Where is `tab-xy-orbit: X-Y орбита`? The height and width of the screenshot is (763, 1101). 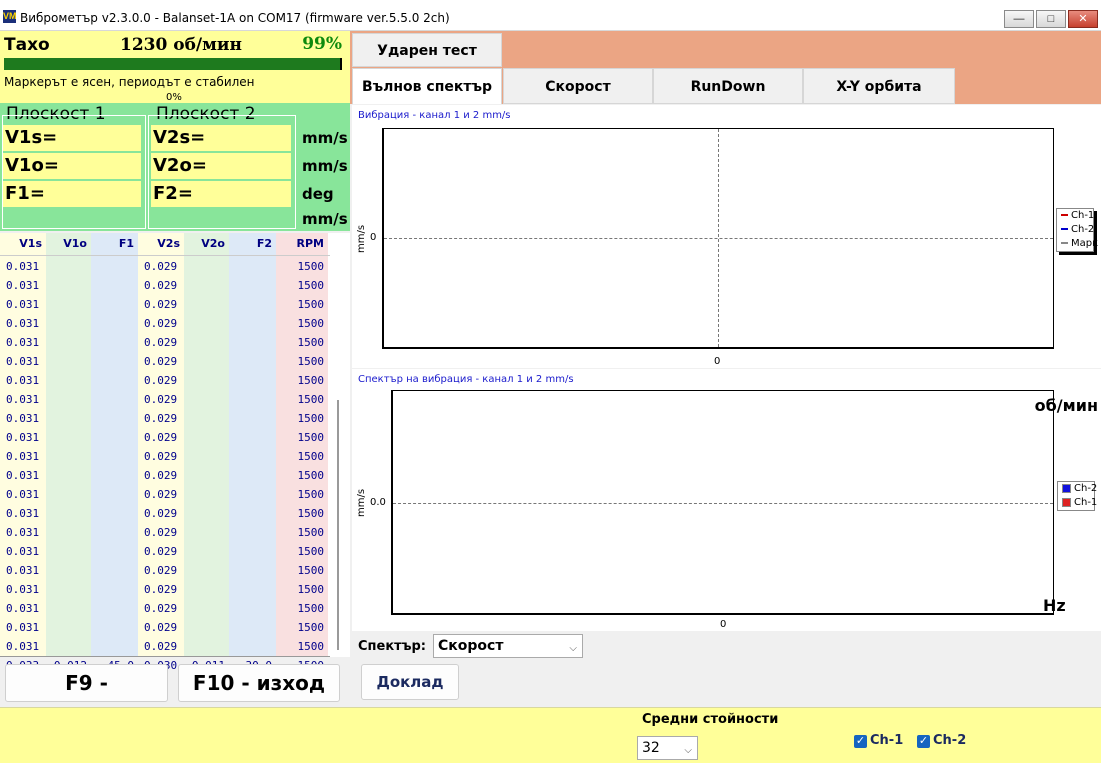 tab-xy-orbit: X-Y орбита is located at coordinates (879, 86).